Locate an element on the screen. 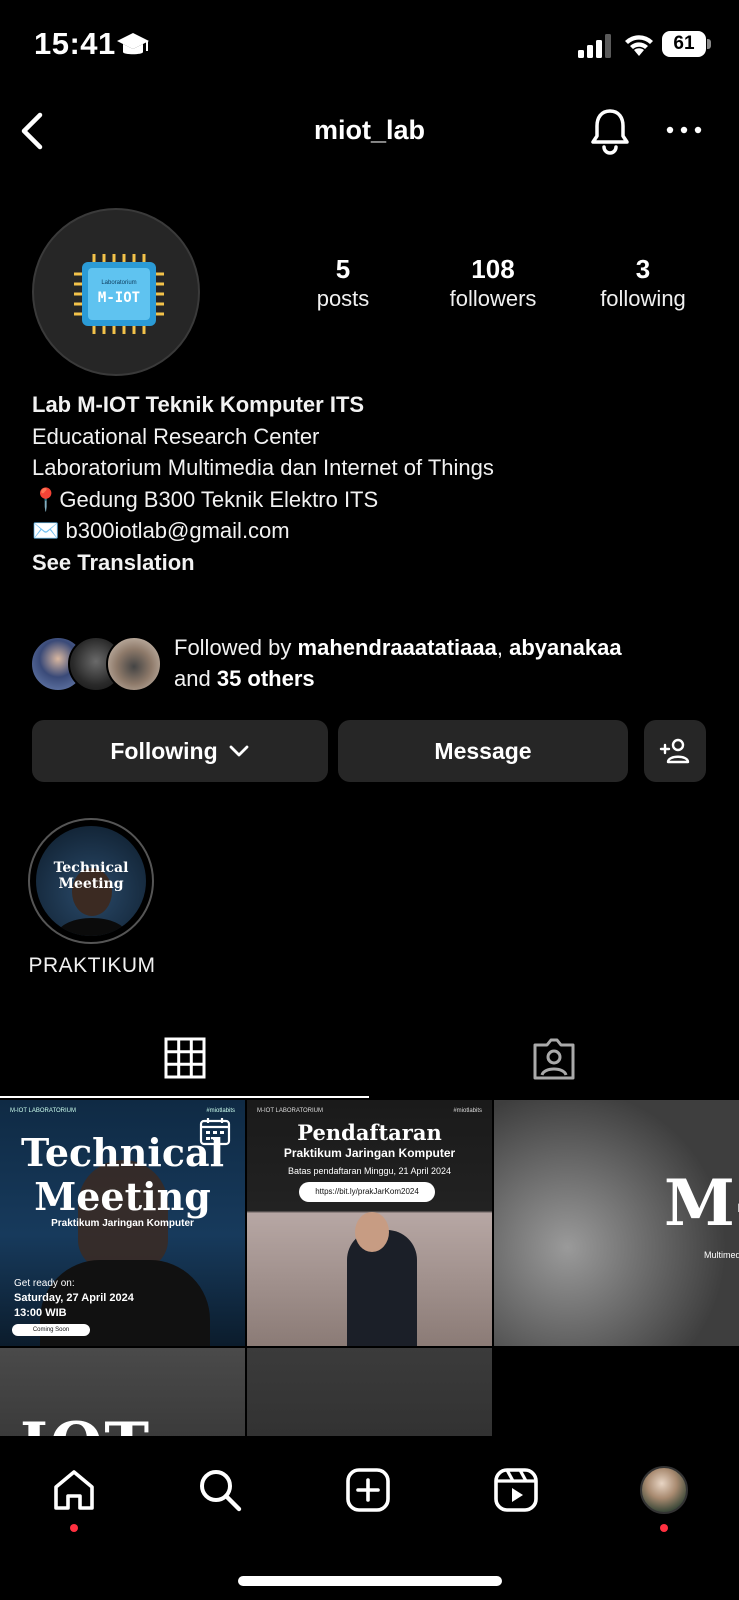 This screenshot has width=739, height=1600. chip-logo-icon: Laboratorium M-IOT is located at coordinates (119, 294).